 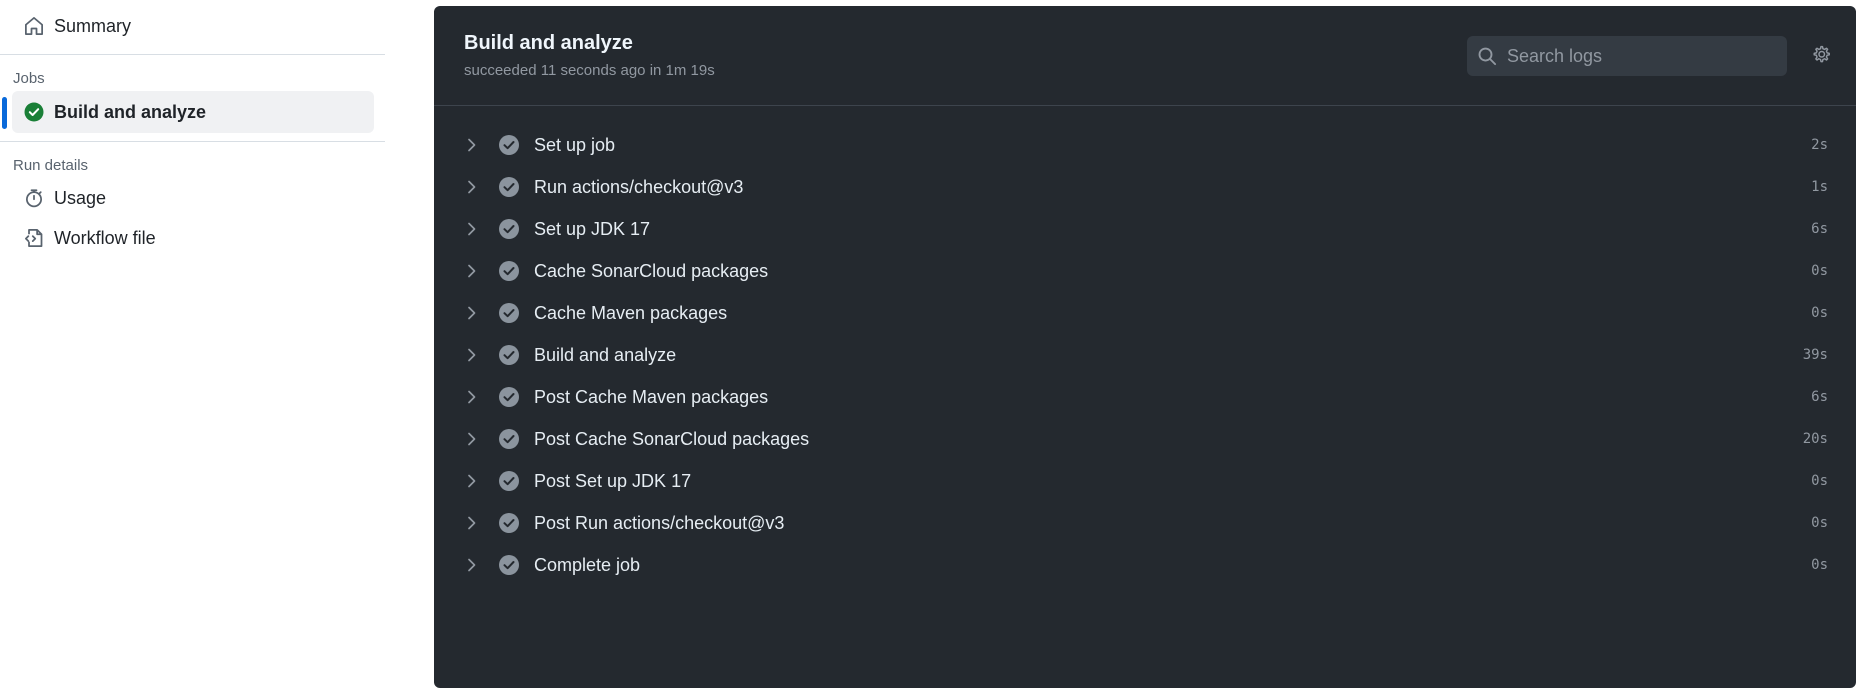 What do you see at coordinates (592, 228) in the screenshot?
I see `step-name: Set up JDK 17` at bounding box center [592, 228].